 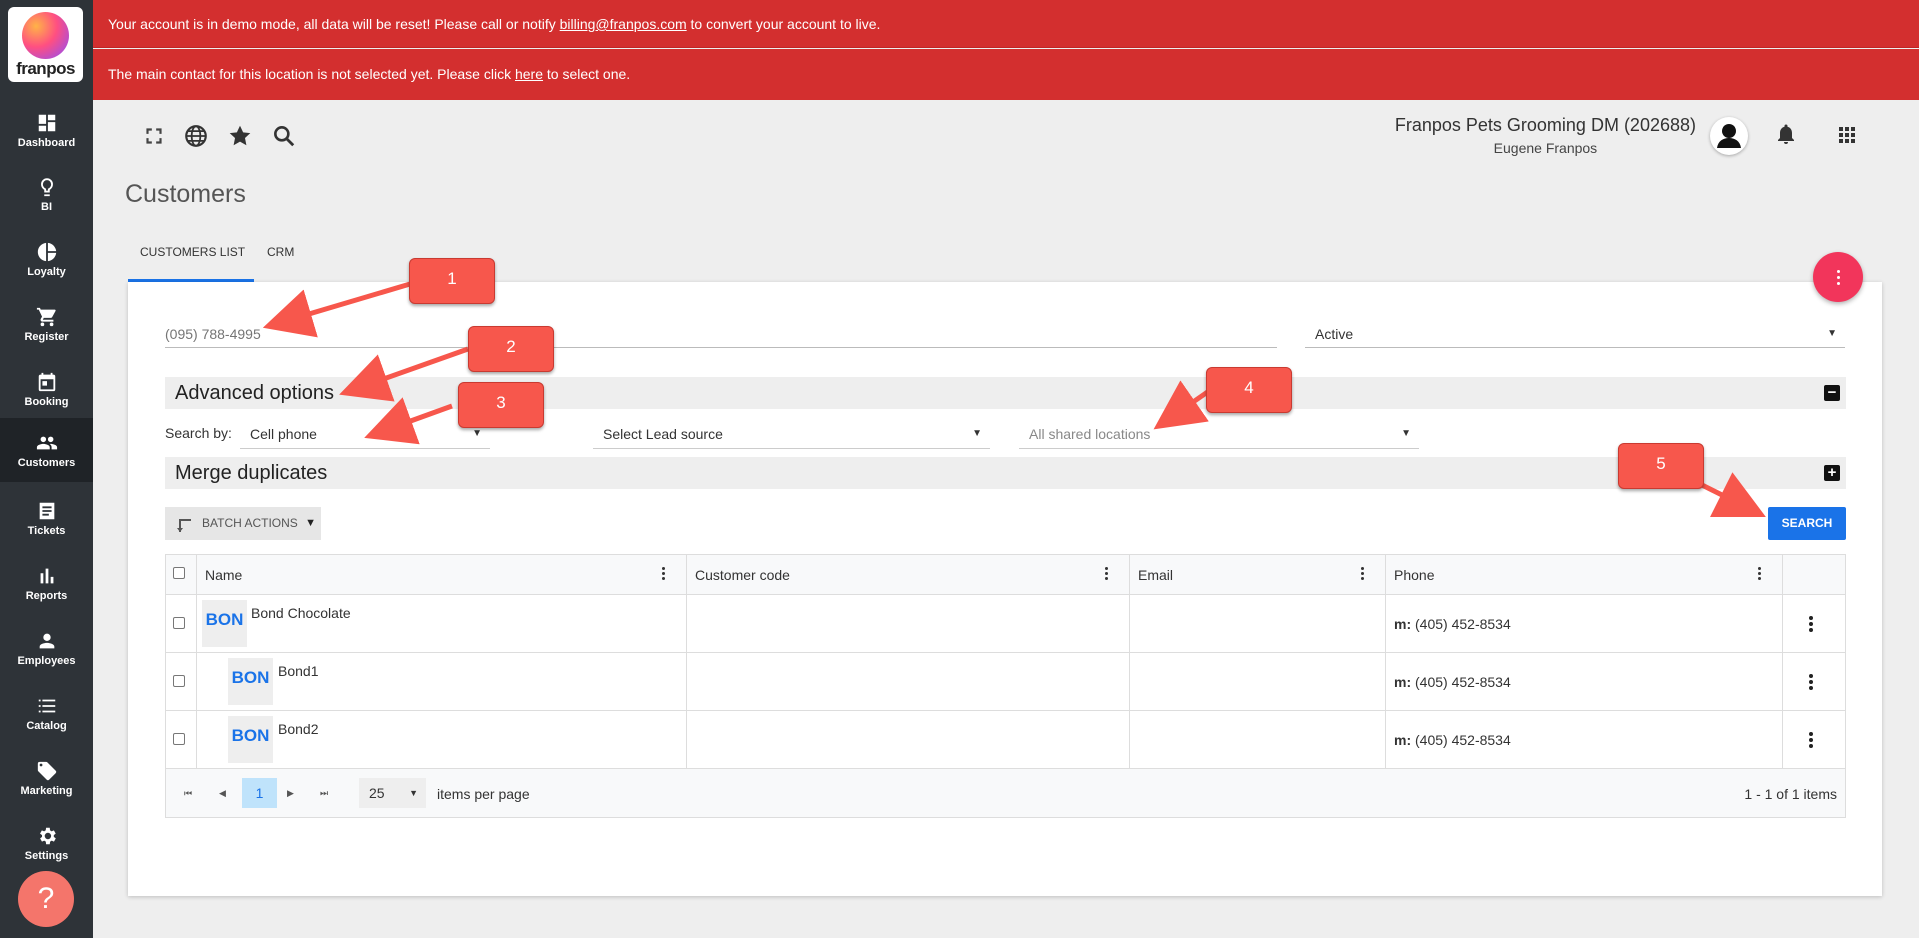 What do you see at coordinates (1584, 574) in the screenshot?
I see `column-header-phone: Phone` at bounding box center [1584, 574].